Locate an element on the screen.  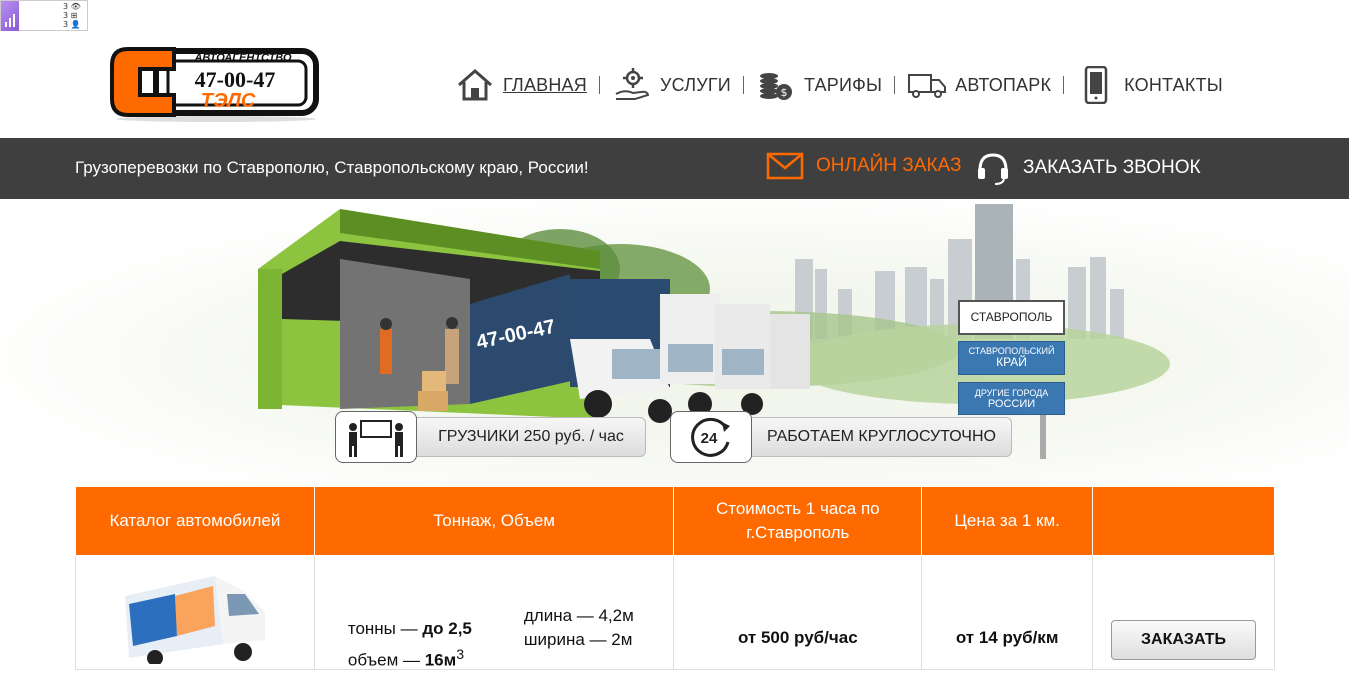
nav-item-fleet: АВТОПАРК is located at coordinates (979, 85).